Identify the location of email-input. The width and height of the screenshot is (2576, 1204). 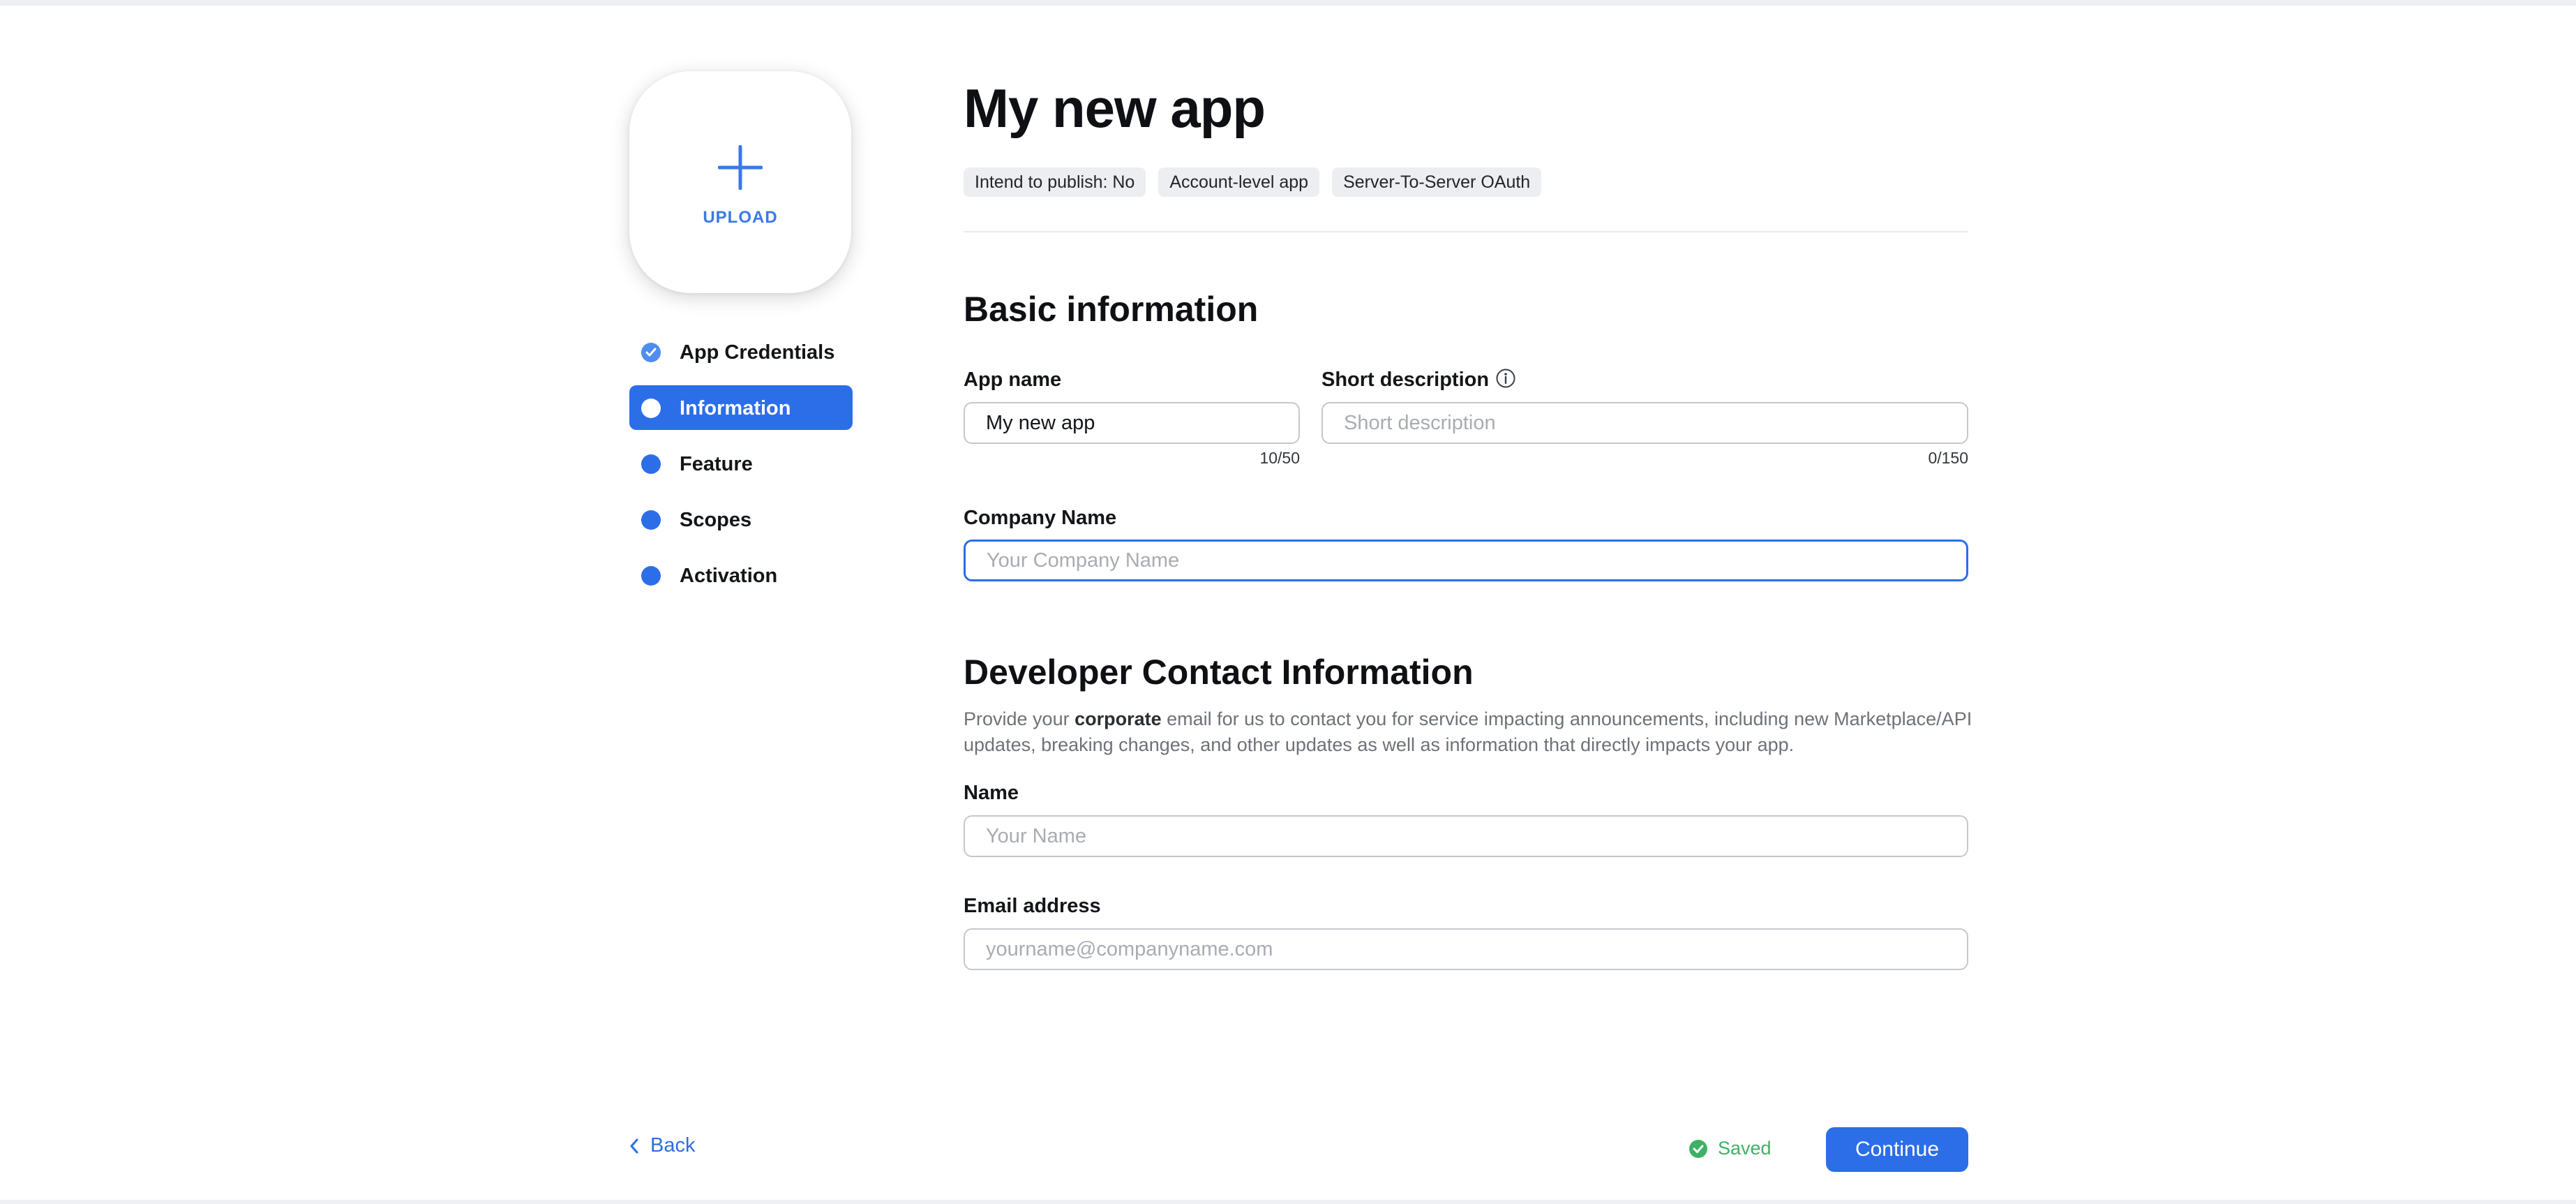
(1466, 949).